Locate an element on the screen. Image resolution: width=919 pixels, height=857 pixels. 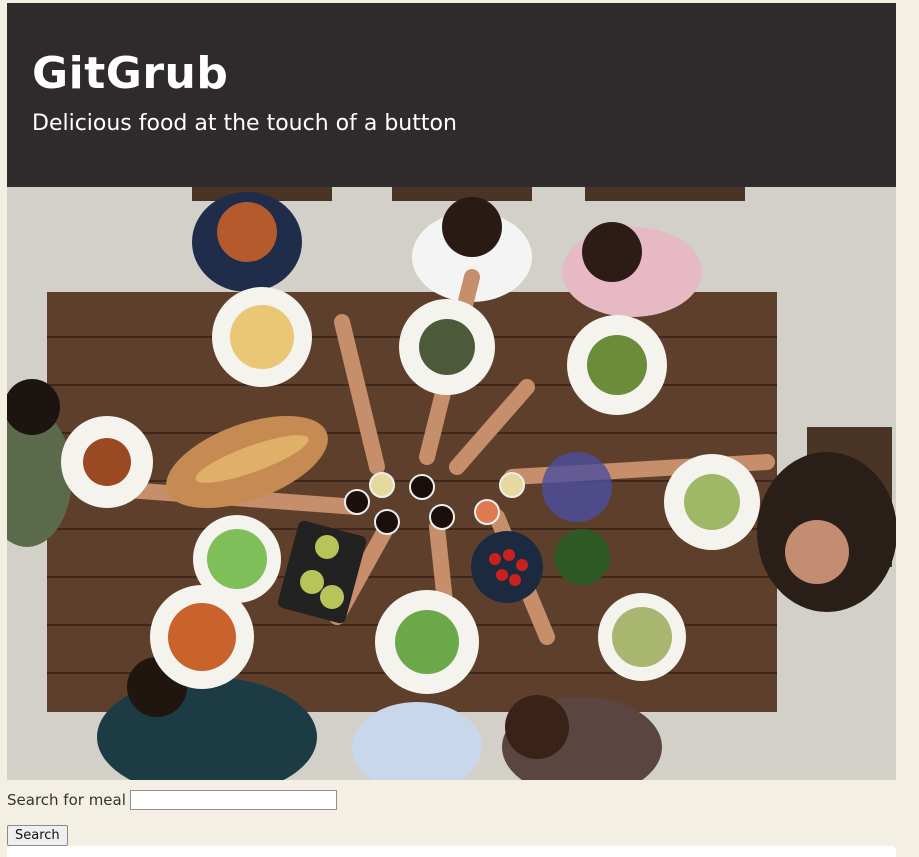
results-panel is located at coordinates (451, 851).